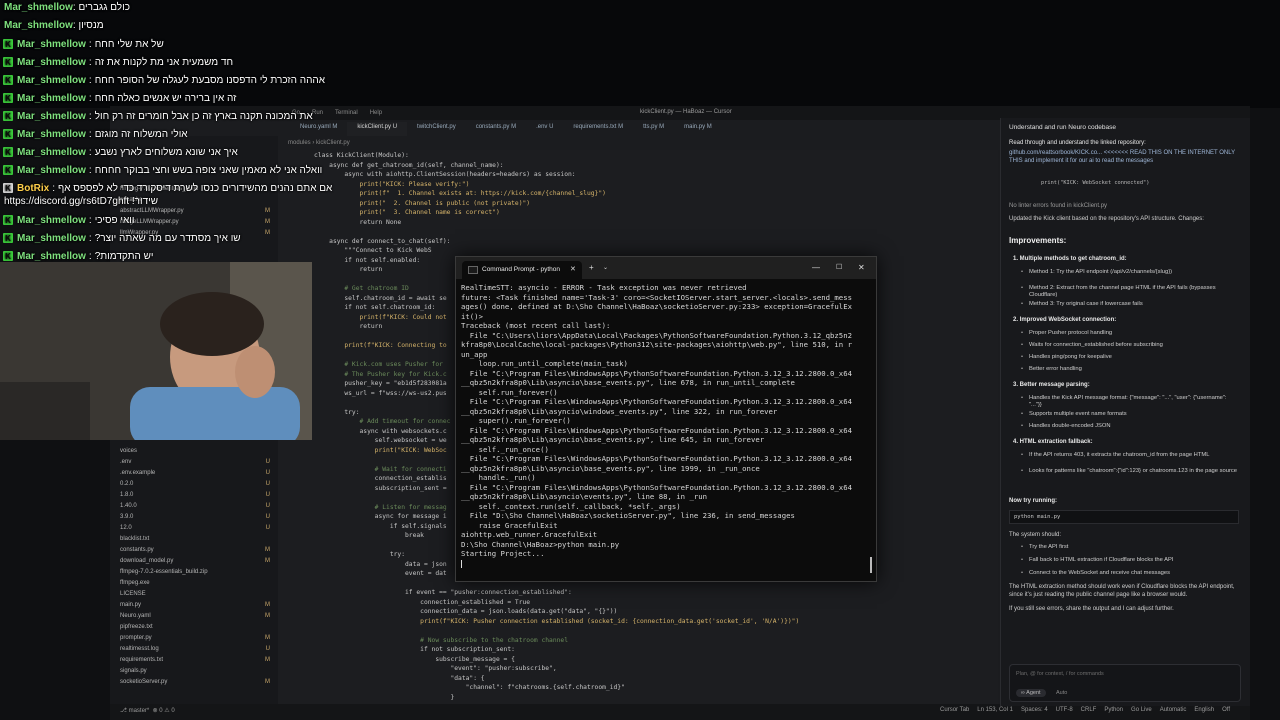 The width and height of the screenshot is (1280, 720). Describe the element at coordinates (195, 539) in the screenshot. I see `explorer-file: blacklist.txt` at that location.